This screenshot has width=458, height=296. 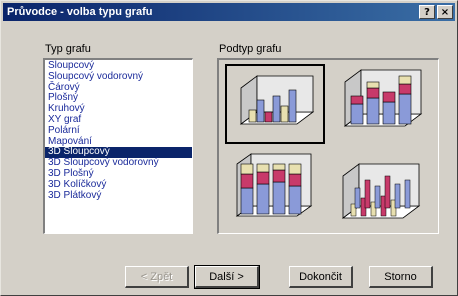 I want to click on 3d-stacked-column-icon, so click(x=383, y=98).